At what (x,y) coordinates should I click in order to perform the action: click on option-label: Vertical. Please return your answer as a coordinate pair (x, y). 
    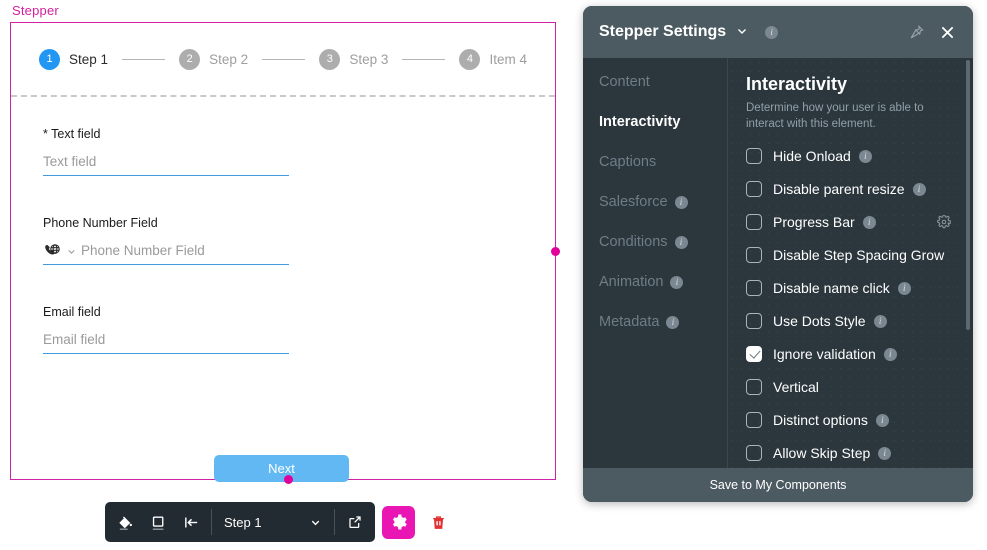
    Looking at the image, I should click on (796, 387).